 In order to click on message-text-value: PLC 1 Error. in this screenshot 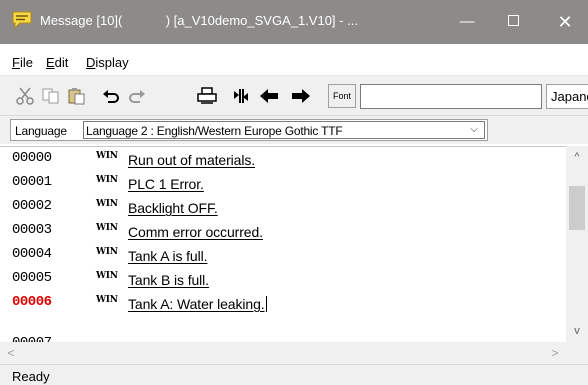, I will do `click(166, 184)`.